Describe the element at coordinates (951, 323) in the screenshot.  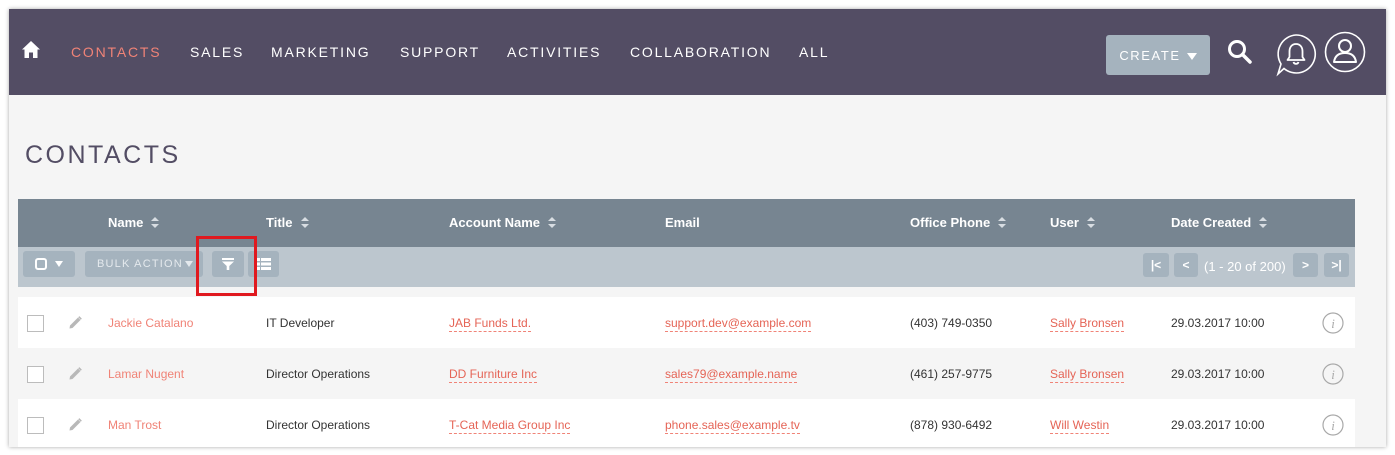
I see `office-phone: (403) 749-0350` at that location.